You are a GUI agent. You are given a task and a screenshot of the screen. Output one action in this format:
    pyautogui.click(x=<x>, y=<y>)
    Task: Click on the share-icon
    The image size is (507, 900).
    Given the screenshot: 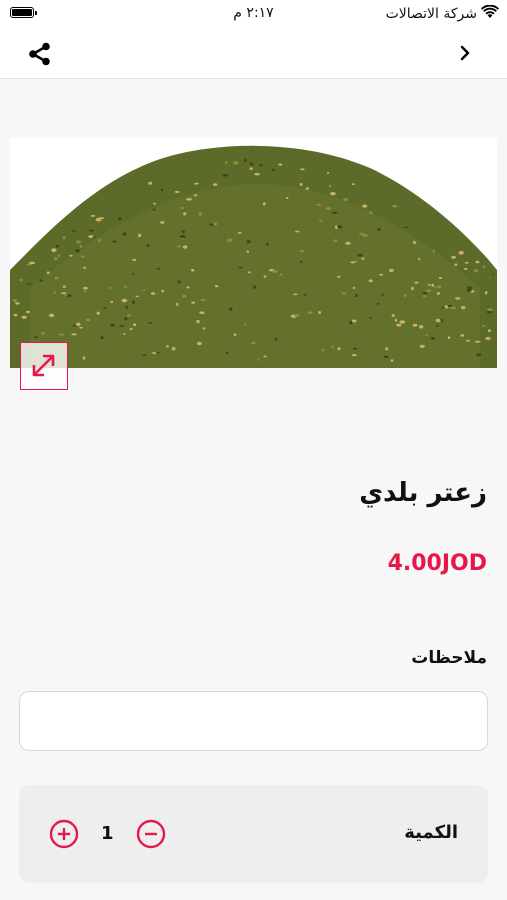 What is the action you would take?
    pyautogui.click(x=40, y=54)
    